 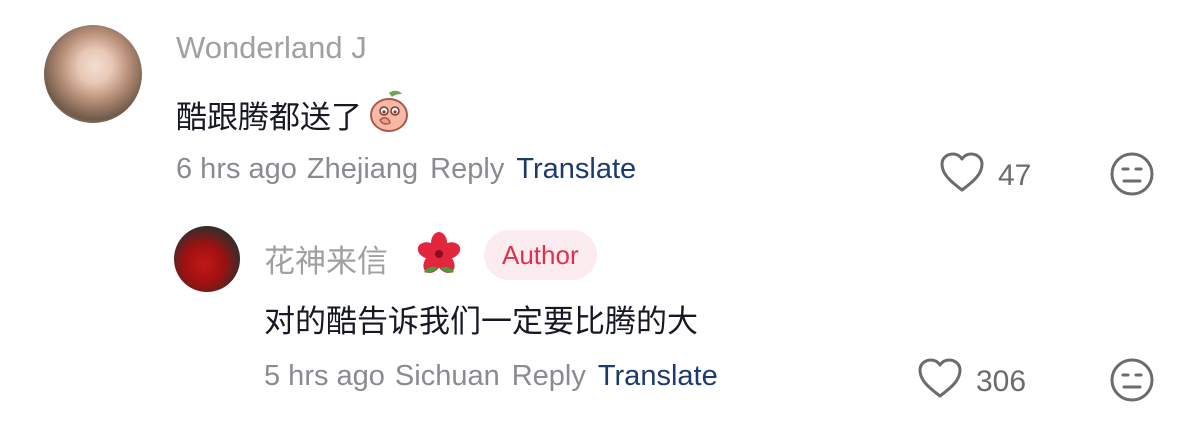 What do you see at coordinates (326, 258) in the screenshot?
I see `reply-username: 花神来信` at bounding box center [326, 258].